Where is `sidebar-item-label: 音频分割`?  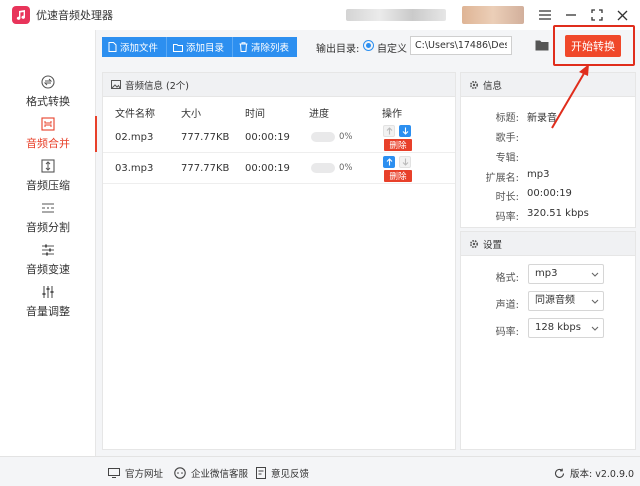
sidebar-item-label: 音频分割 is located at coordinates (48, 227).